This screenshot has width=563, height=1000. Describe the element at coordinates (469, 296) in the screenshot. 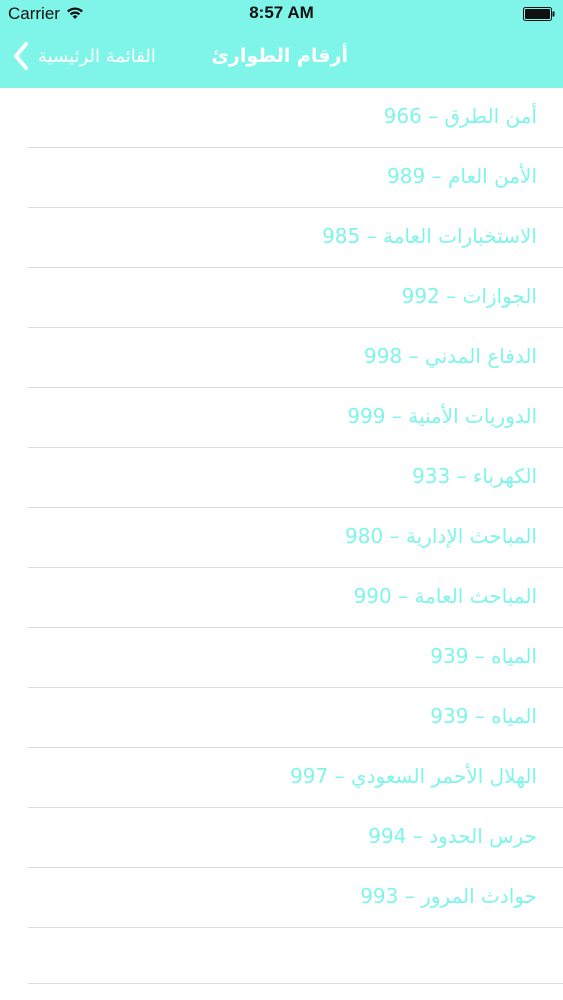

I see `list-item-label: الجوازات – 992` at that location.